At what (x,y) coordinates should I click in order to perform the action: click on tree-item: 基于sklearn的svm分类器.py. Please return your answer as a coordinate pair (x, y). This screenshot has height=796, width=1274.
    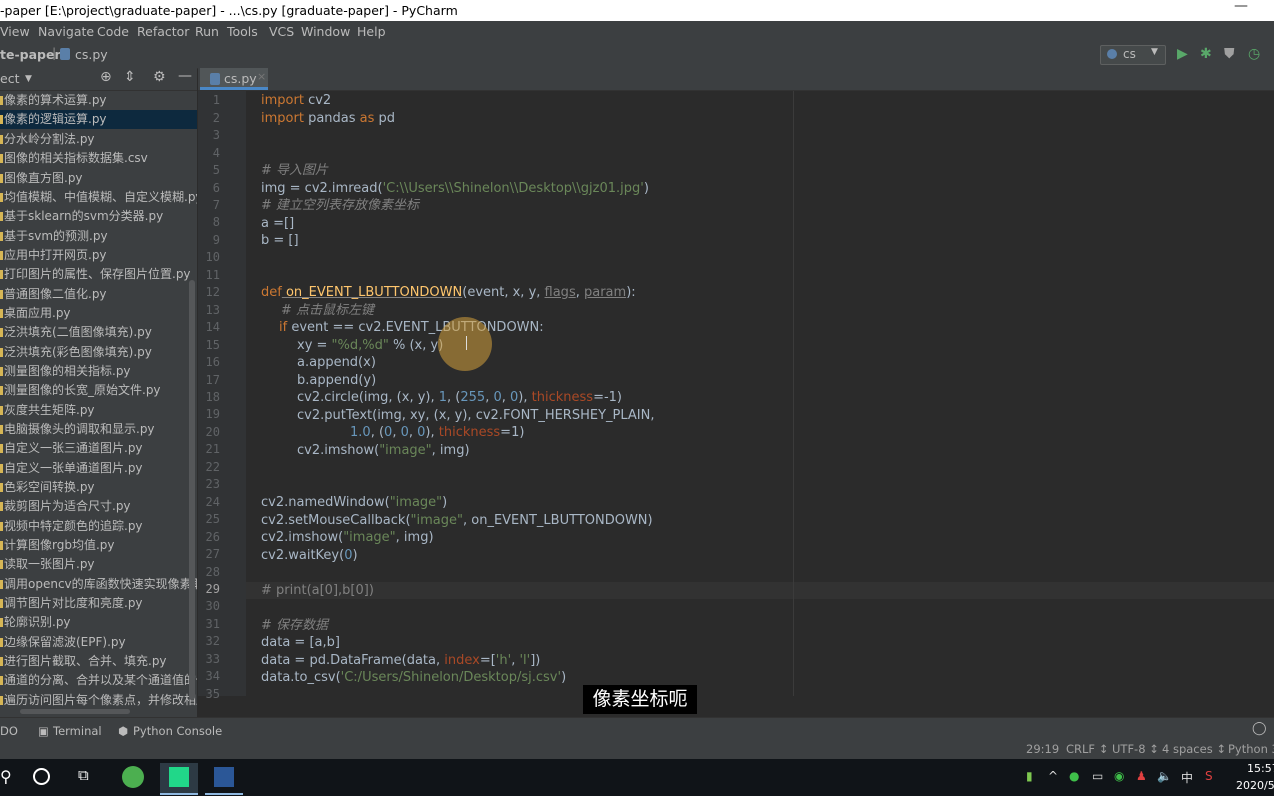
    Looking at the image, I should click on (98, 216).